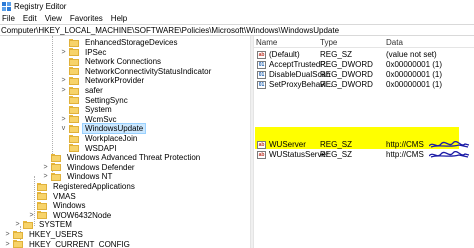  What do you see at coordinates (40, 6) in the screenshot?
I see `window-title: Registry Editor` at bounding box center [40, 6].